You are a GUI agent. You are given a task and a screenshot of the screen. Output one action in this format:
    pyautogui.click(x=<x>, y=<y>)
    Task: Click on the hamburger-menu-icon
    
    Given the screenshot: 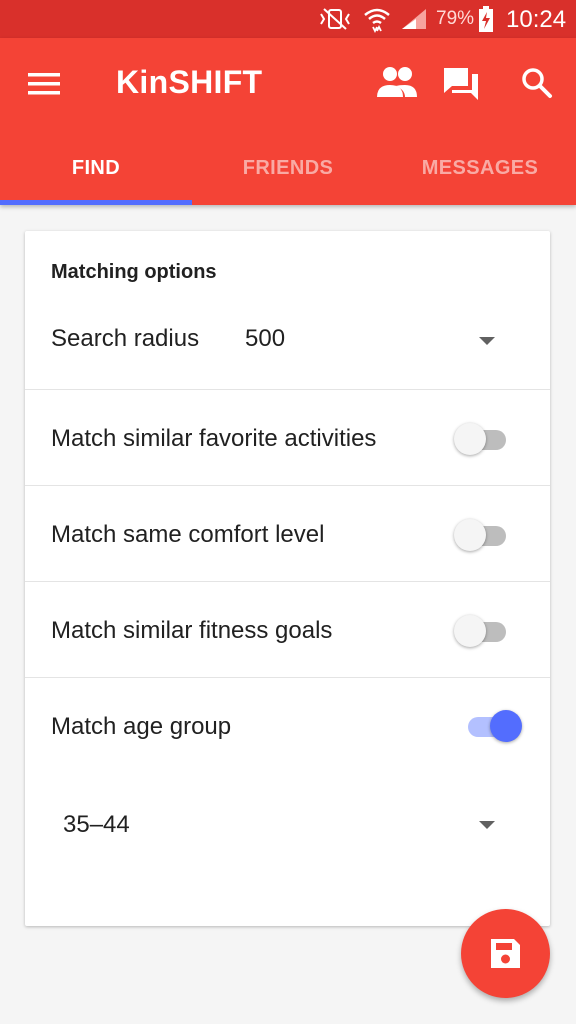 What is the action you would take?
    pyautogui.click(x=44, y=84)
    